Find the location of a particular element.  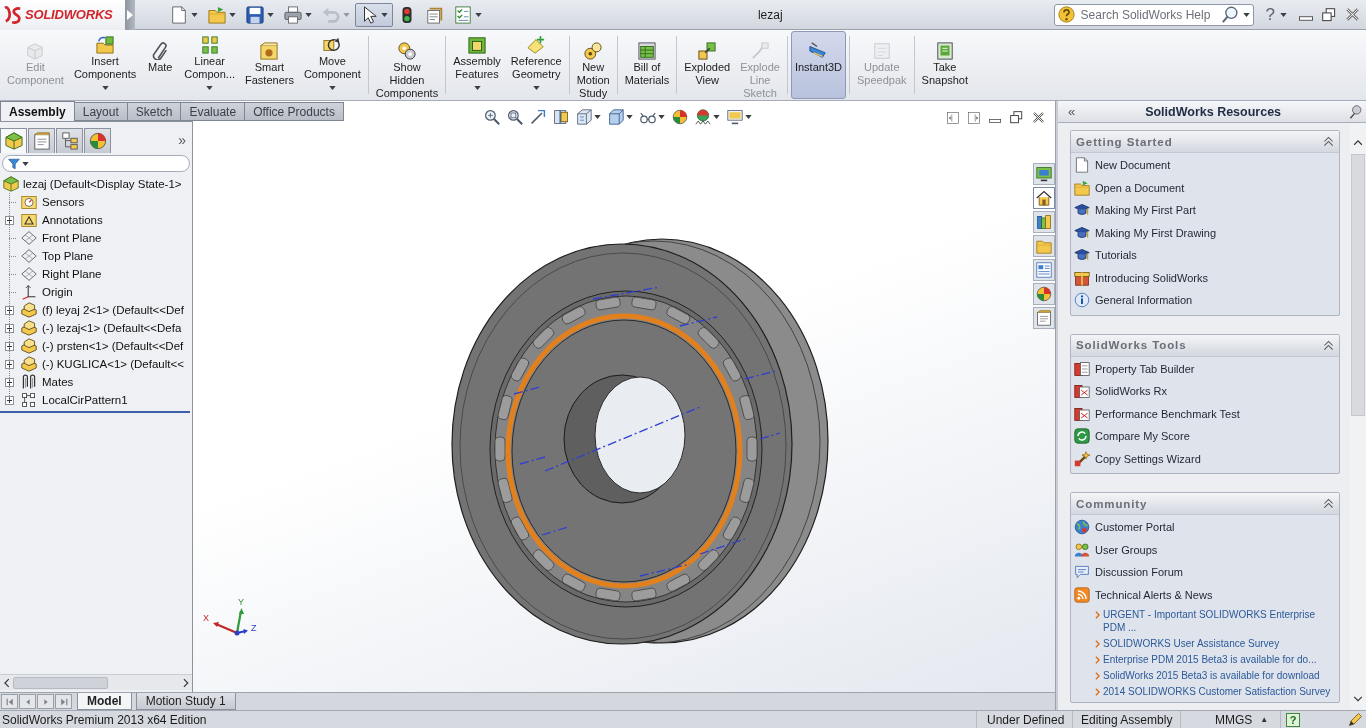

units-button: ▲ is located at coordinates (1264, 719).